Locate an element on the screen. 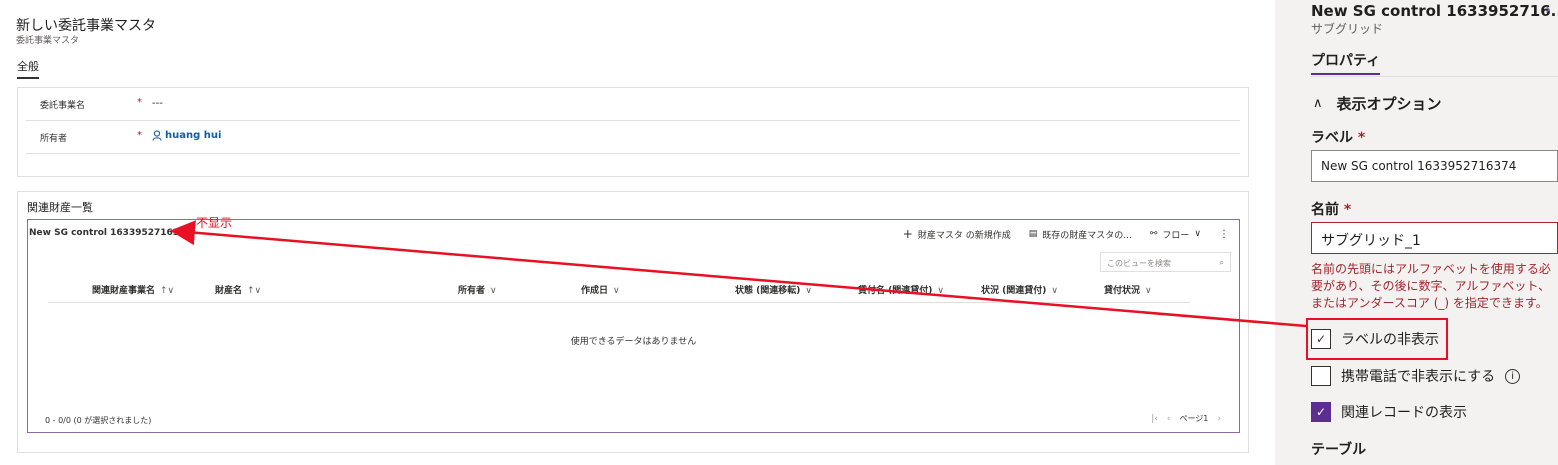 The image size is (1558, 465). first-page-icon: |‹ is located at coordinates (1154, 419).